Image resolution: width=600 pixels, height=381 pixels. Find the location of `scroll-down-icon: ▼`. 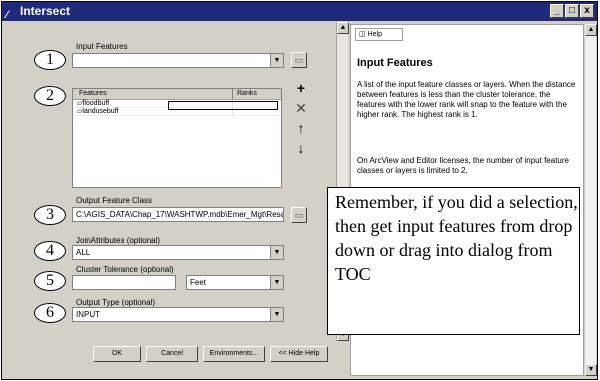

scroll-down-icon: ▼ is located at coordinates (591, 370).